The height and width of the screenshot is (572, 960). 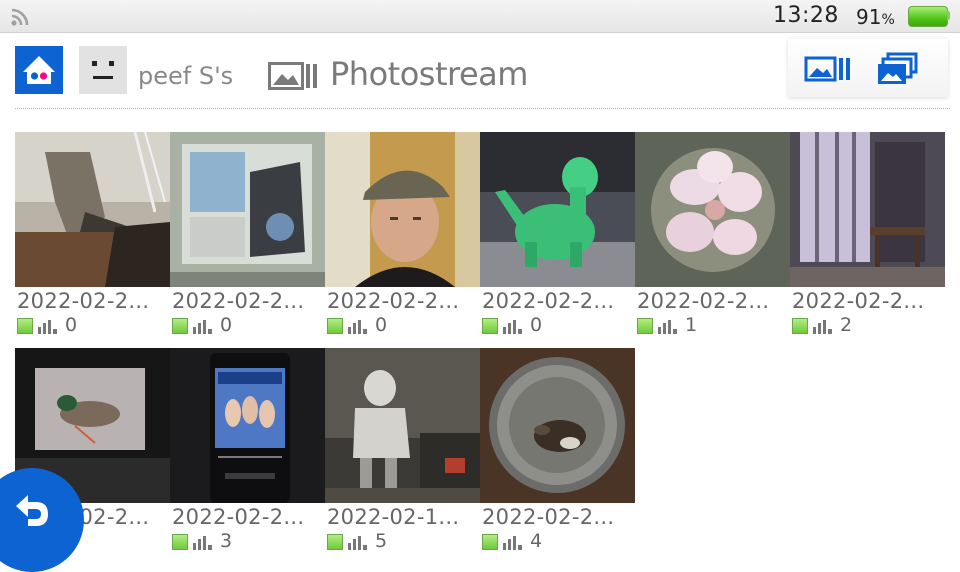 I want to click on photo-tile: 2022-02-2... 1, so click(x=712, y=240).